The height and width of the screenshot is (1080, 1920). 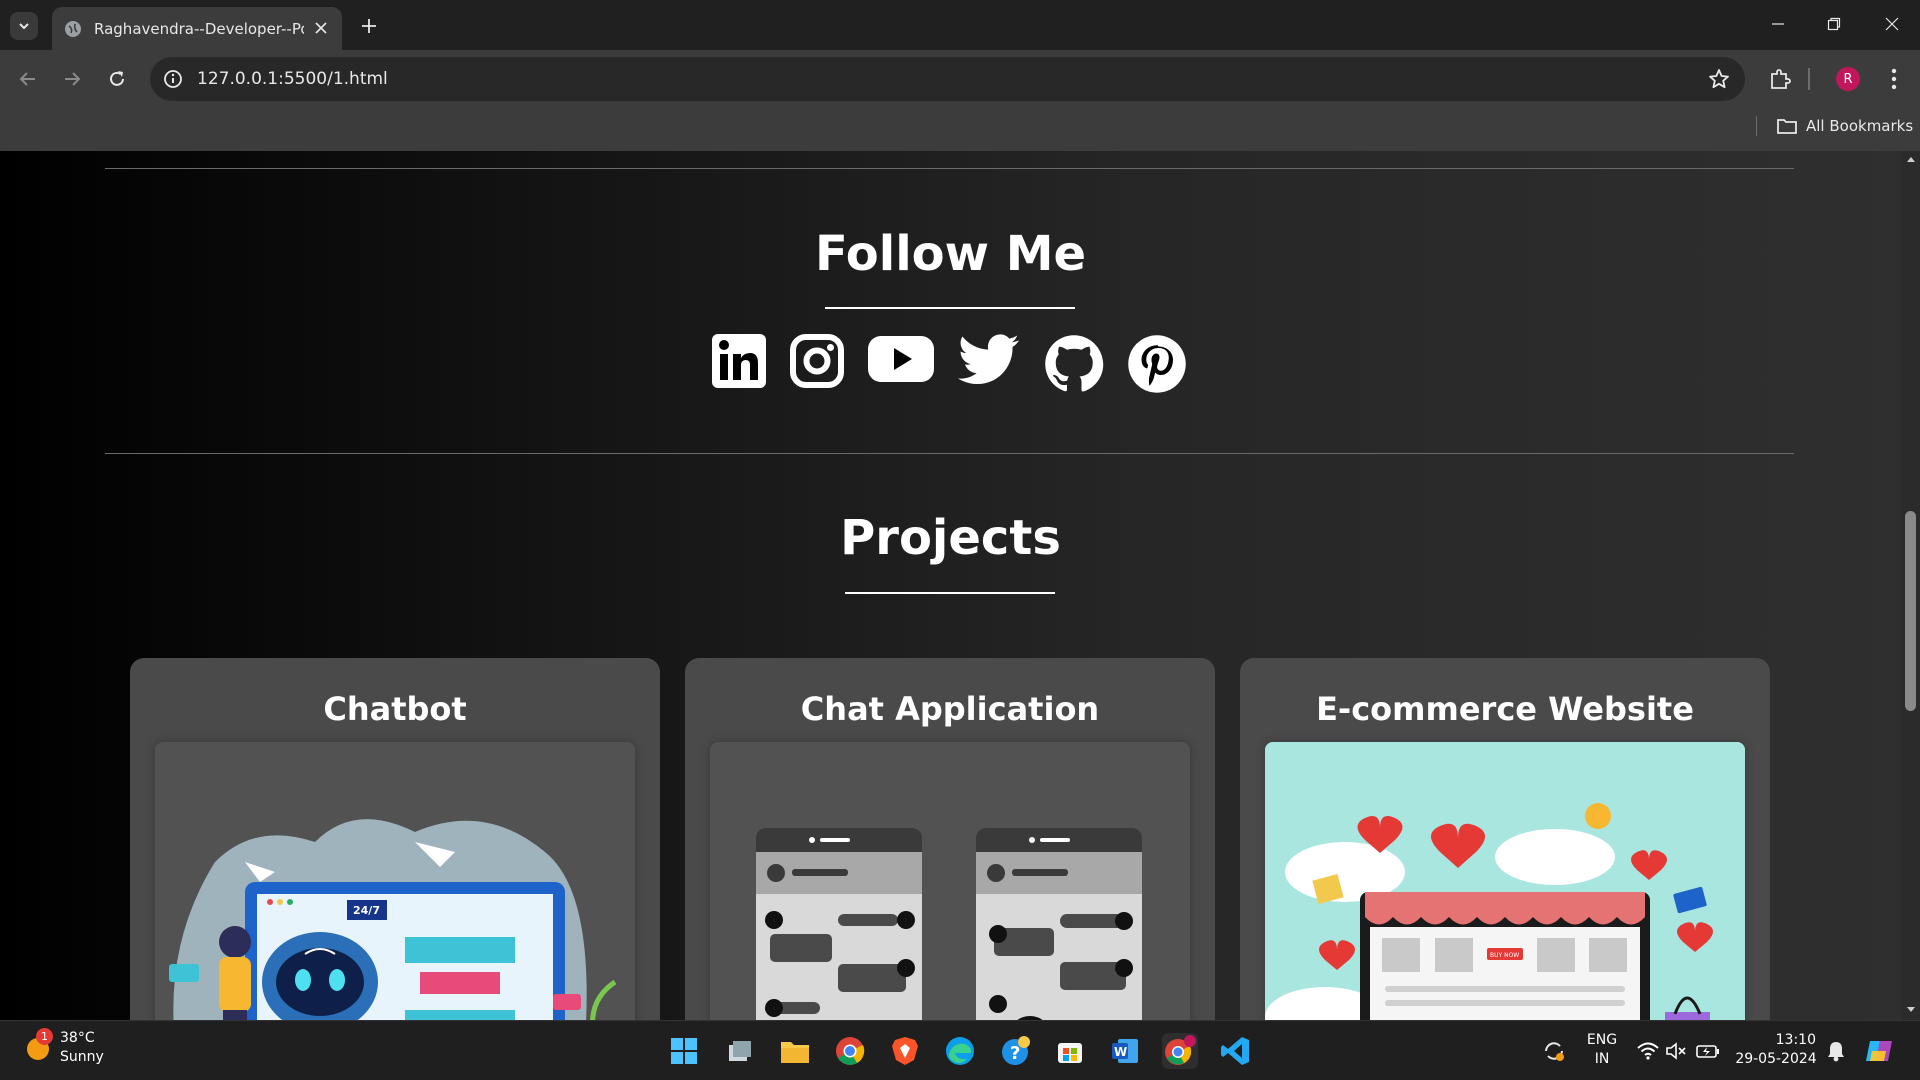 I want to click on volume-muted-icon, so click(x=1676, y=1051).